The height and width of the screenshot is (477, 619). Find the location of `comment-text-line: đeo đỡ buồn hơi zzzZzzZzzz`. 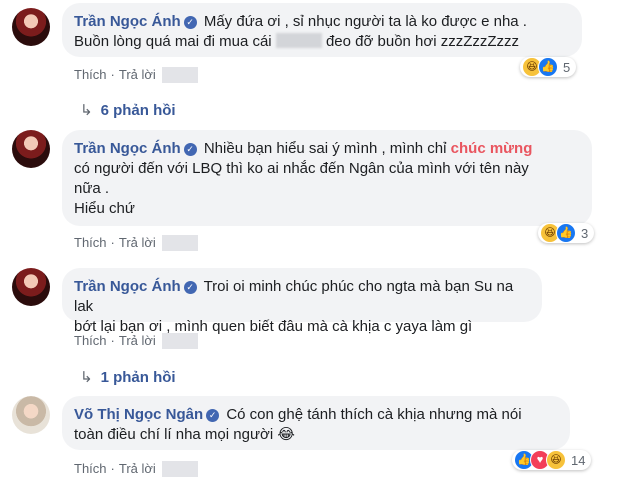

comment-text-line: đeo đỡ buồn hơi zzzZzzZzzz is located at coordinates (422, 41).